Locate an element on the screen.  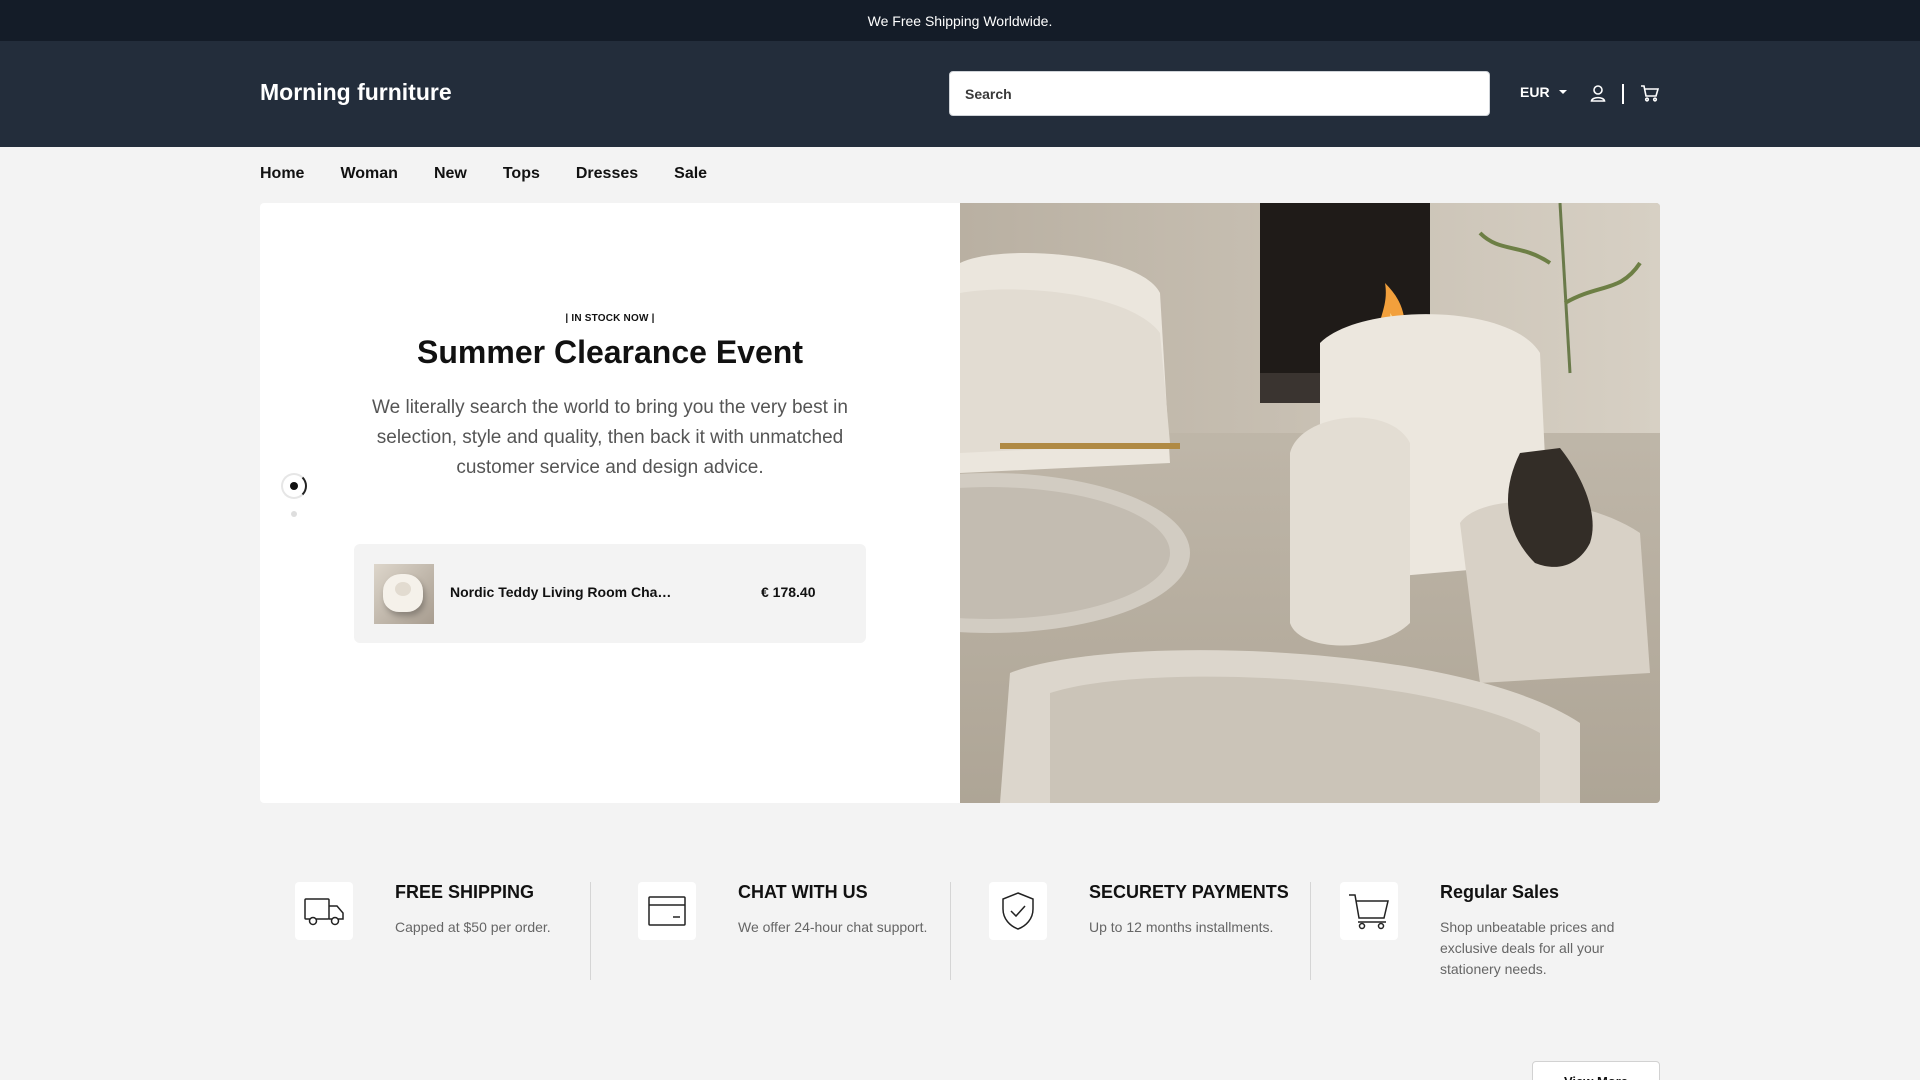
feature-title: SECURETY PAYMENTS is located at coordinates (1189, 892).